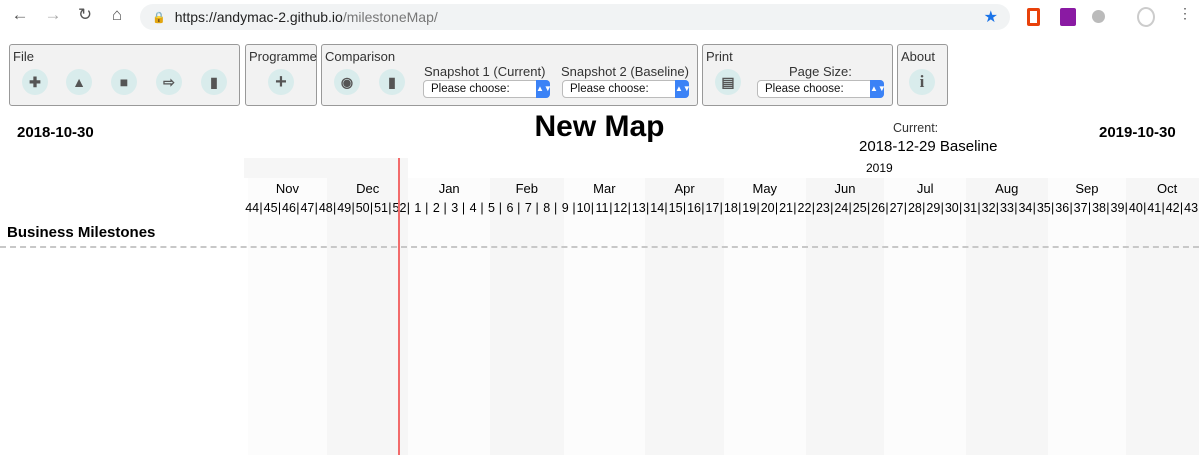 This screenshot has width=1199, height=455. I want to click on week-label: 43, so click(1191, 208).